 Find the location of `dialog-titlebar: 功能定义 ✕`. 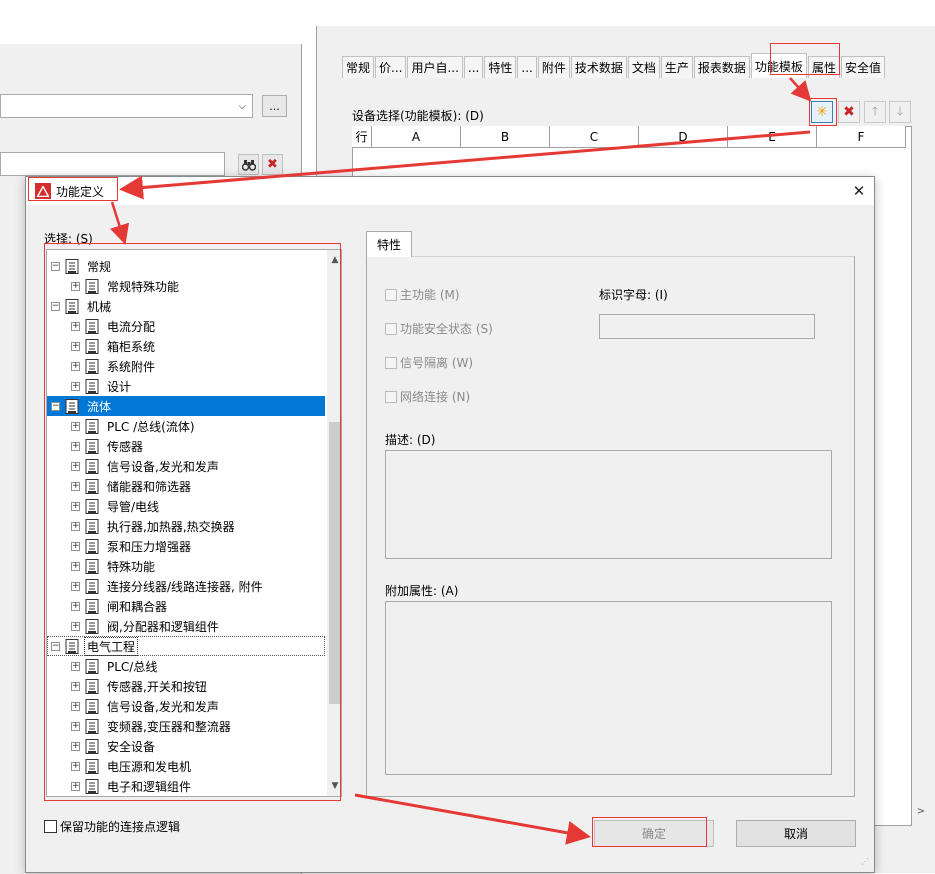

dialog-titlebar: 功能定义 ✕ is located at coordinates (450, 191).